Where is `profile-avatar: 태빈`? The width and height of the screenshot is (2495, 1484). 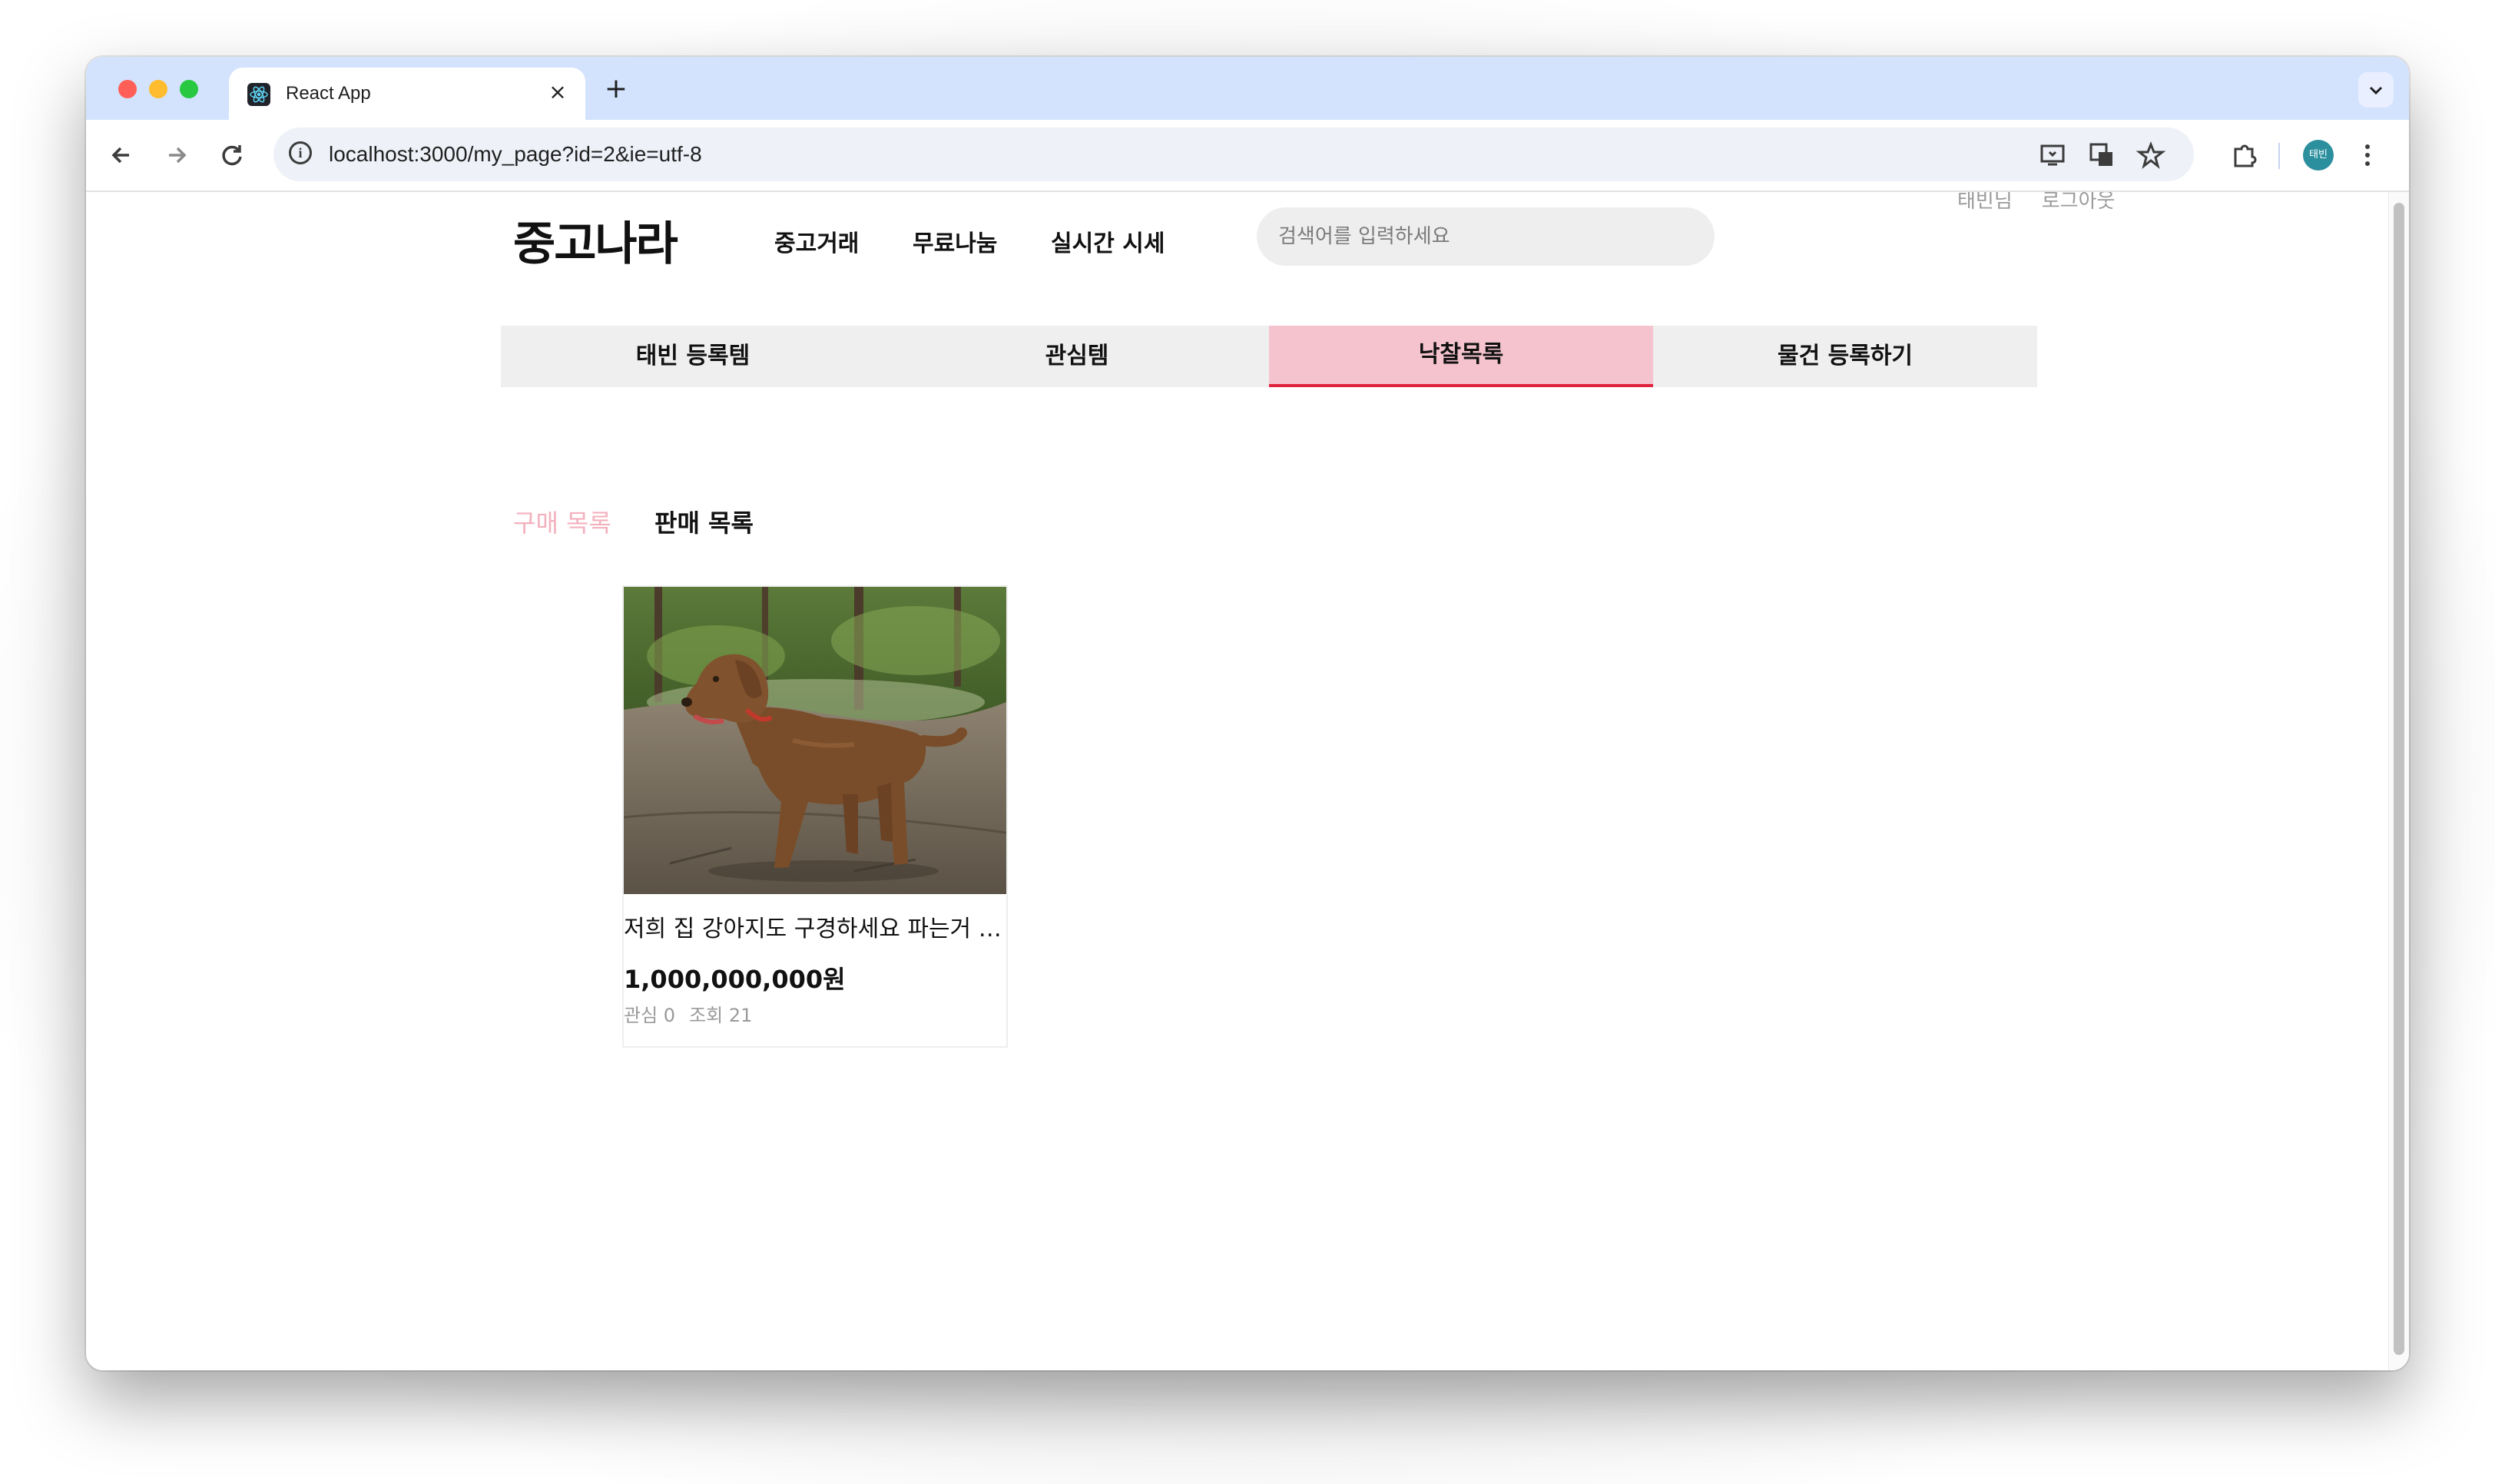 profile-avatar: 태빈 is located at coordinates (2318, 155).